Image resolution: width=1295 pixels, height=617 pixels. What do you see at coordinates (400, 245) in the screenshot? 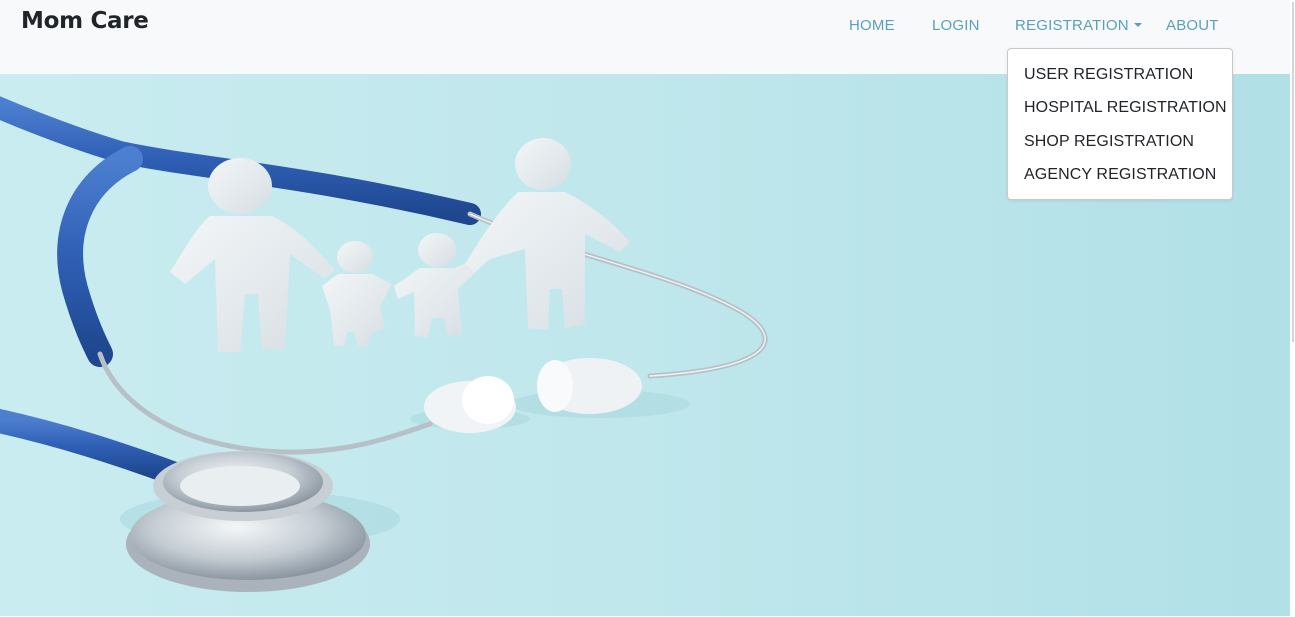
I see `family-figures` at bounding box center [400, 245].